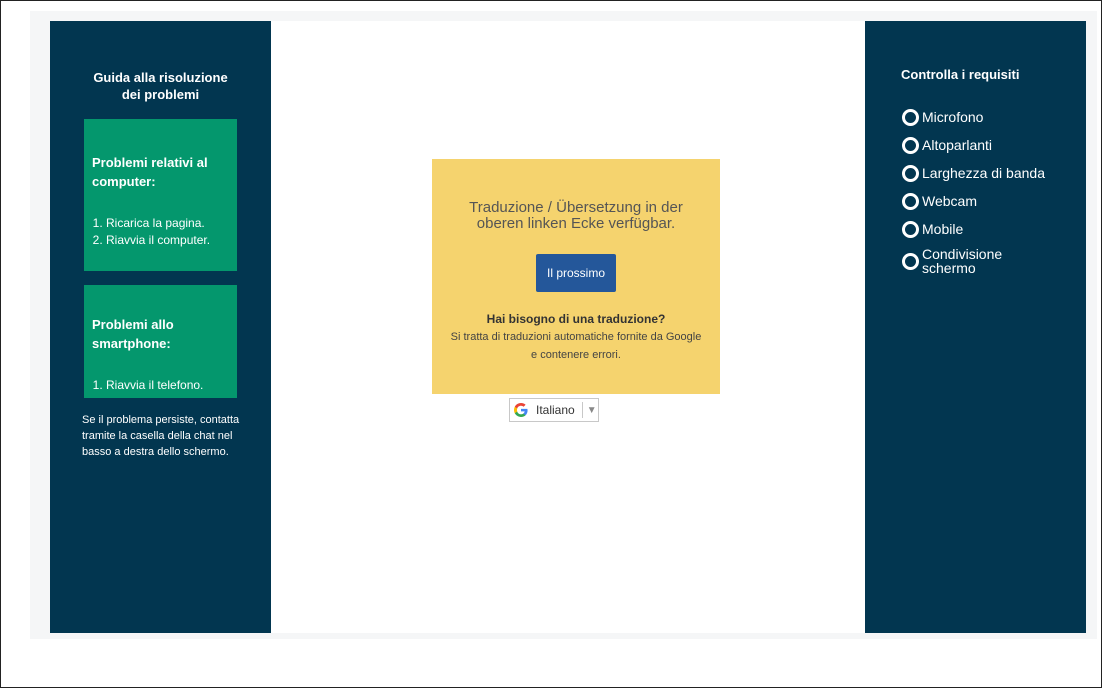  Describe the element at coordinates (983, 173) in the screenshot. I see `requirement-label: Larghezza di banda` at that location.